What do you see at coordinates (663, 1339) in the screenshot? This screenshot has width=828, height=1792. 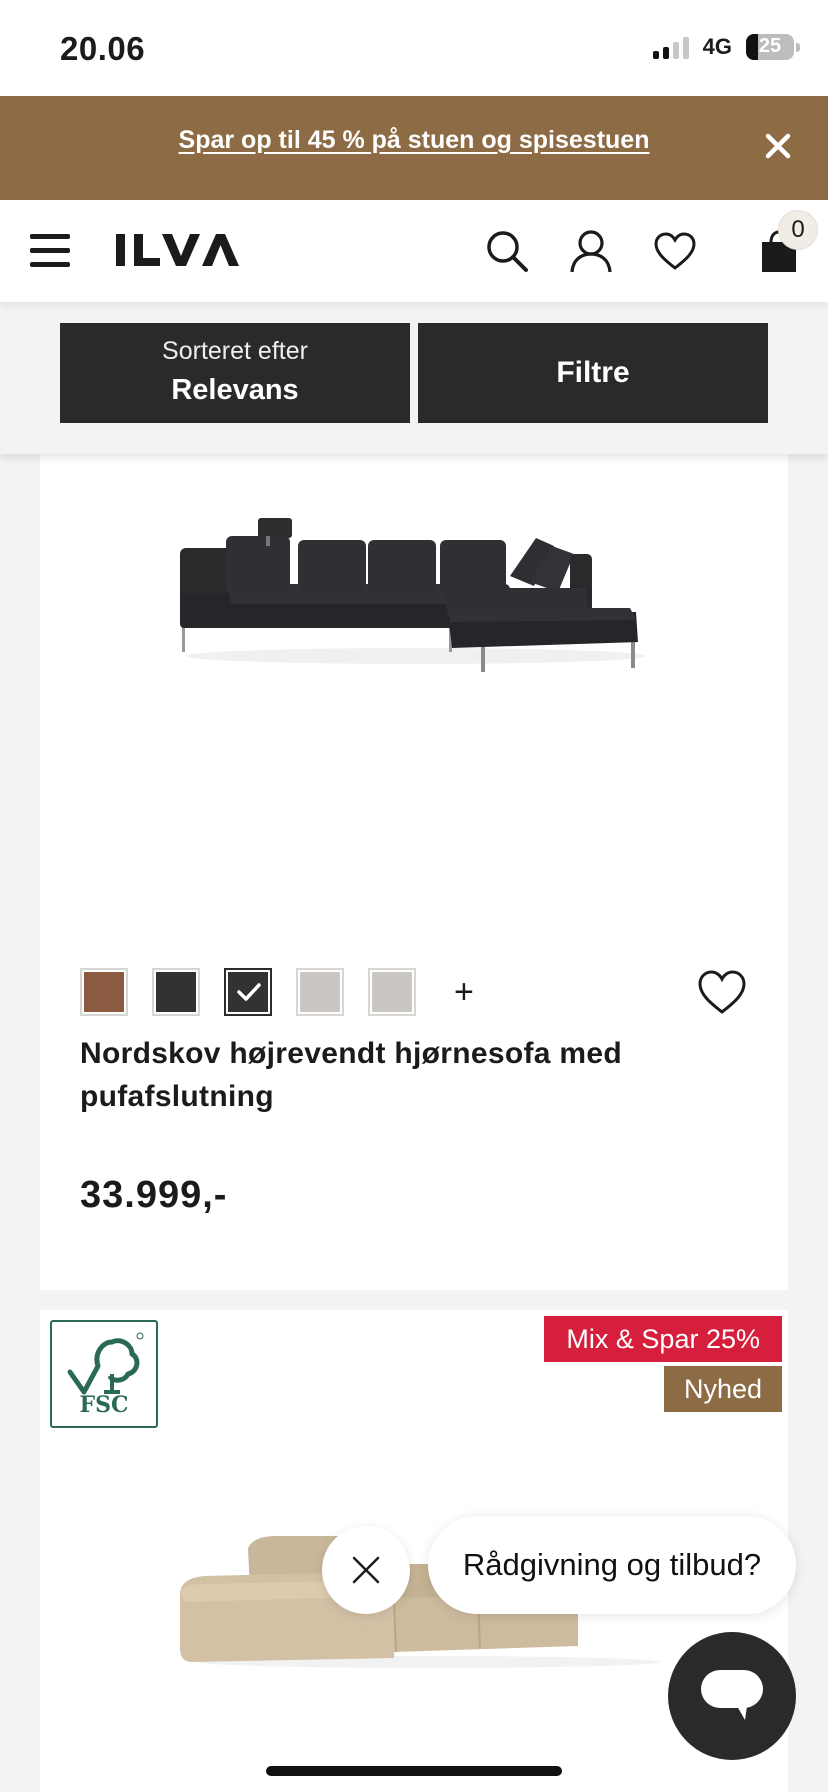 I see `mix-spar-badge: Mix & Spar 25%` at bounding box center [663, 1339].